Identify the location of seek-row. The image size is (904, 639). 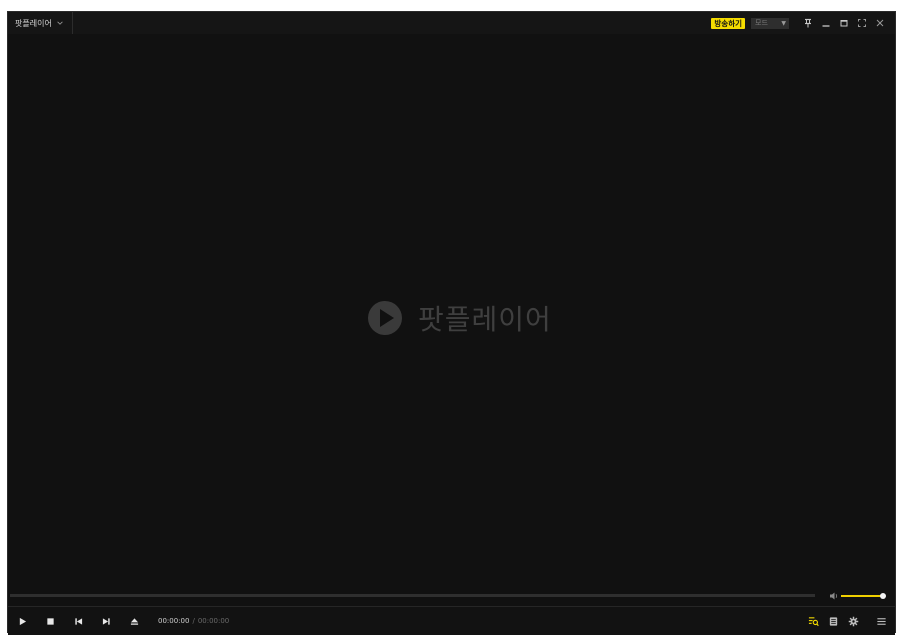
(451, 598).